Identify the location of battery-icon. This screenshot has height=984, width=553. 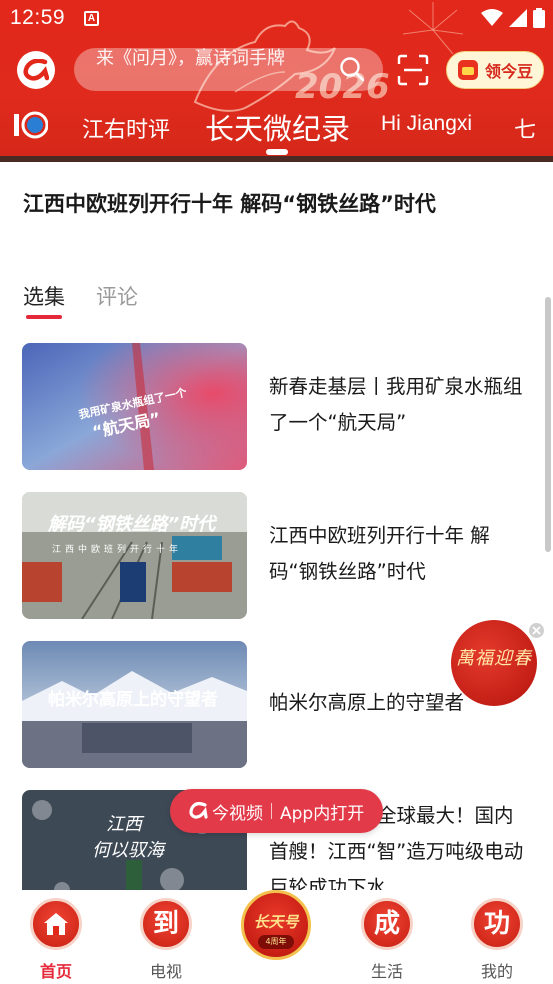
(539, 18).